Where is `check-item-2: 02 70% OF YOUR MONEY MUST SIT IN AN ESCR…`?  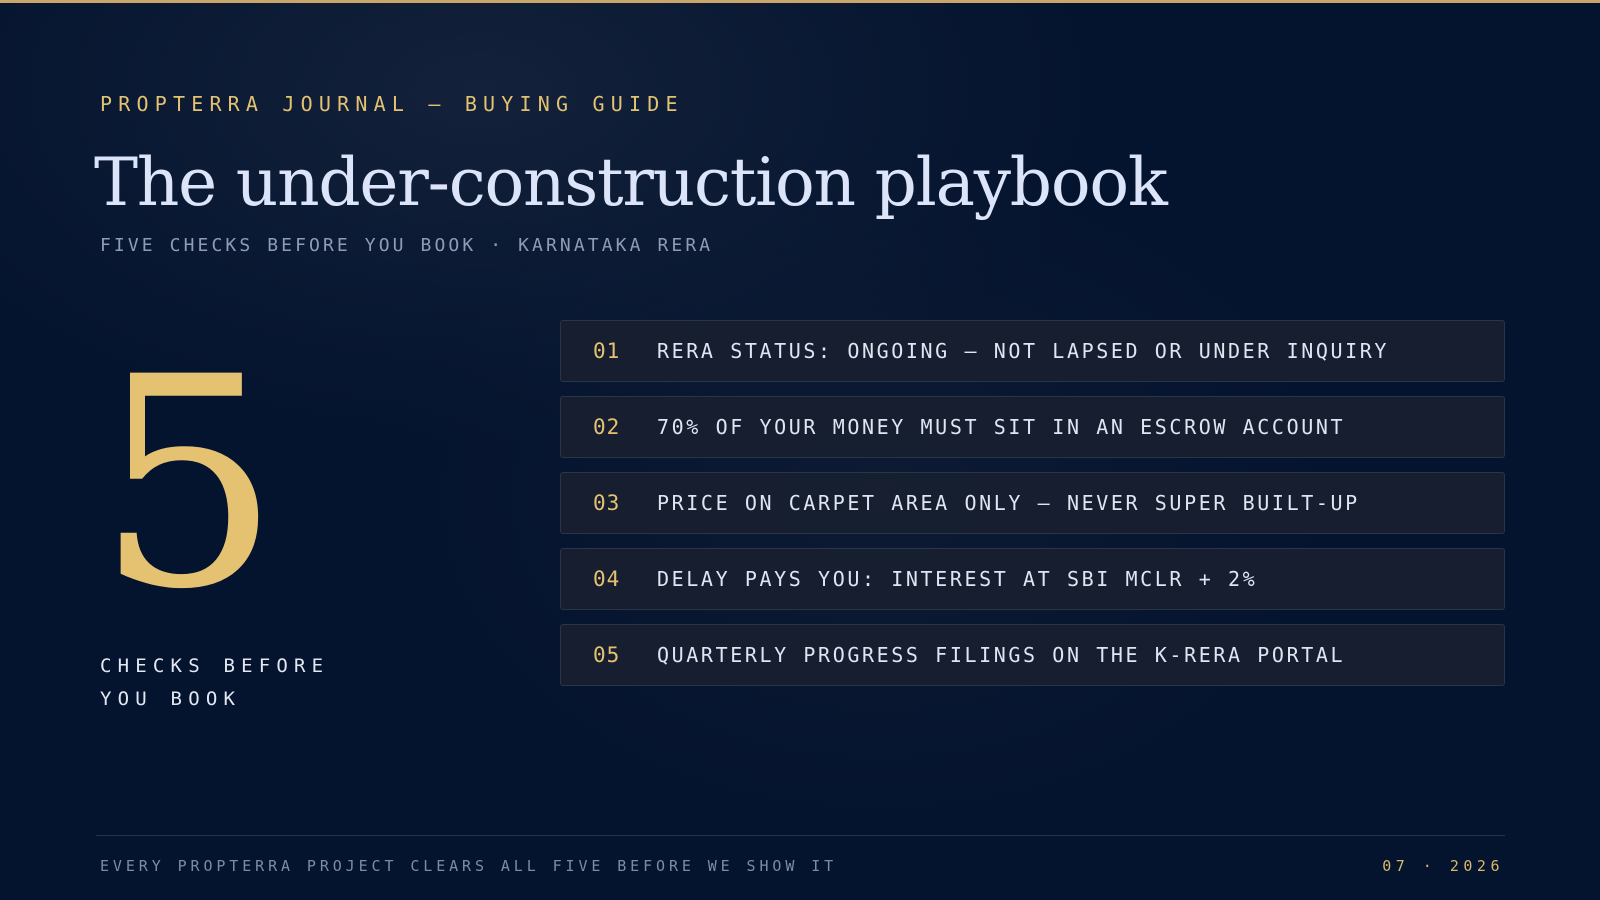
check-item-2: 02 70% OF YOUR MONEY MUST SIT IN AN ESCR… is located at coordinates (1032, 427).